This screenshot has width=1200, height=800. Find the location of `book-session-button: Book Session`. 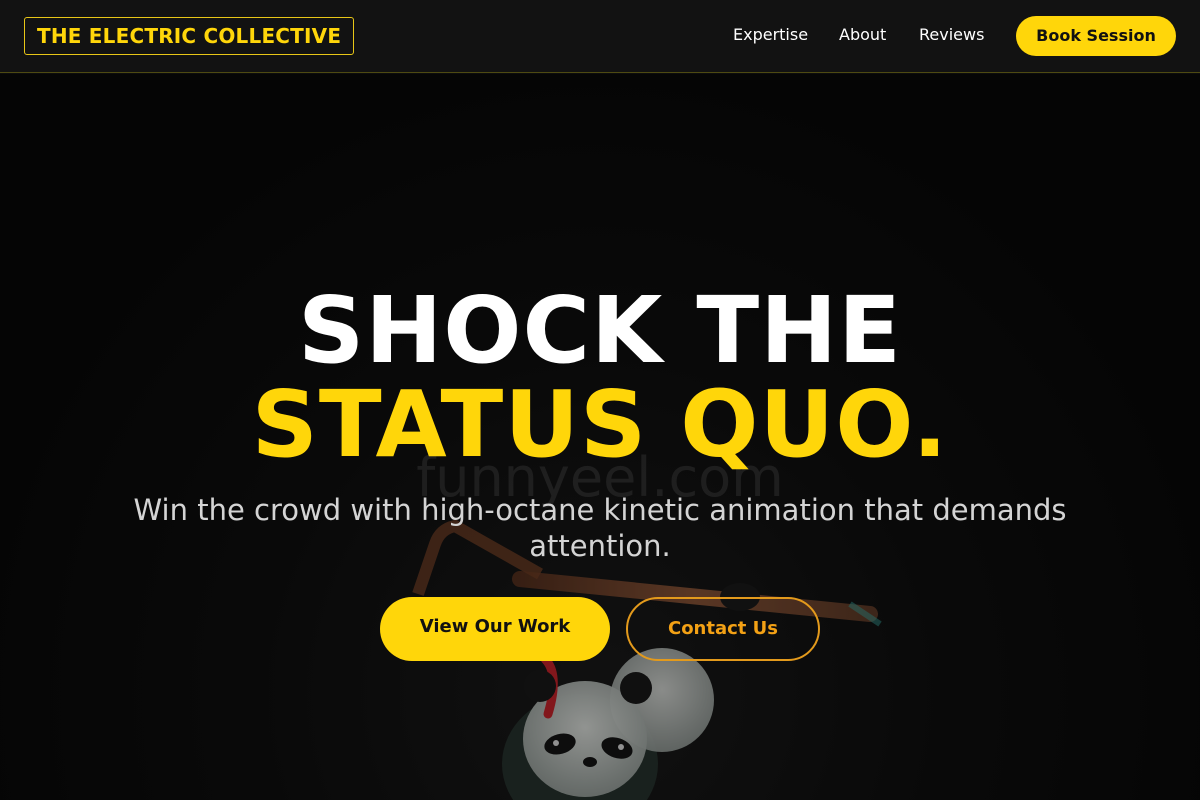

book-session-button: Book Session is located at coordinates (1096, 36).